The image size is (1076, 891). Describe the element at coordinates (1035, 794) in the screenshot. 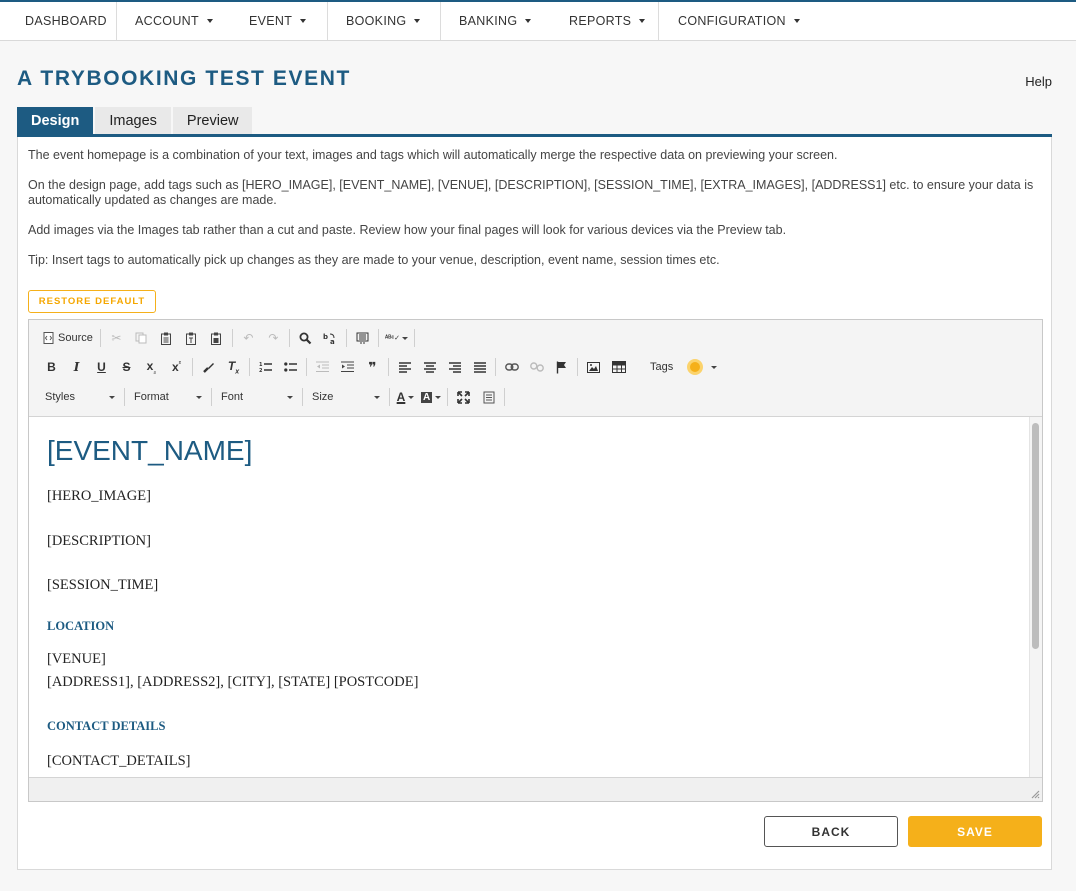

I see `resize-handle-icon` at that location.